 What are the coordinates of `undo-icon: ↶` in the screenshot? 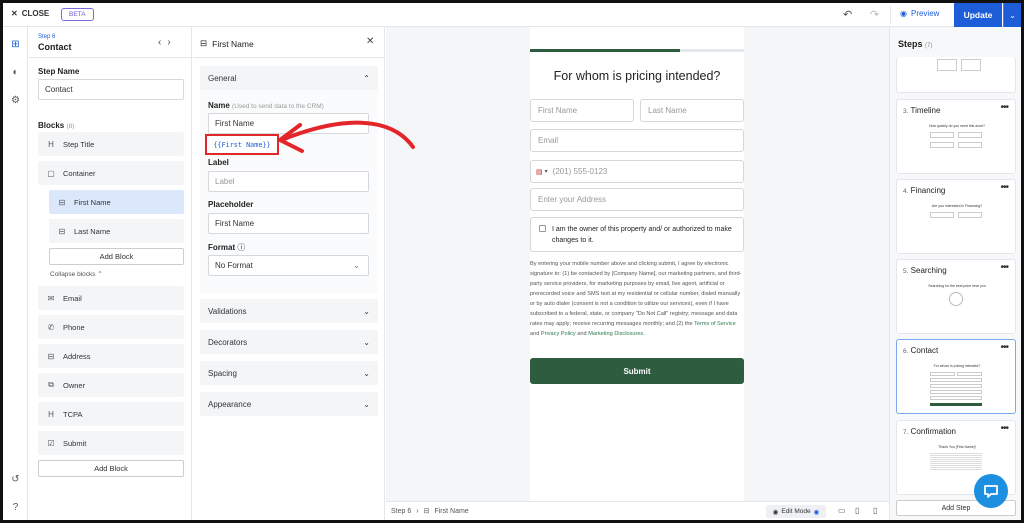 It's located at (847, 14).